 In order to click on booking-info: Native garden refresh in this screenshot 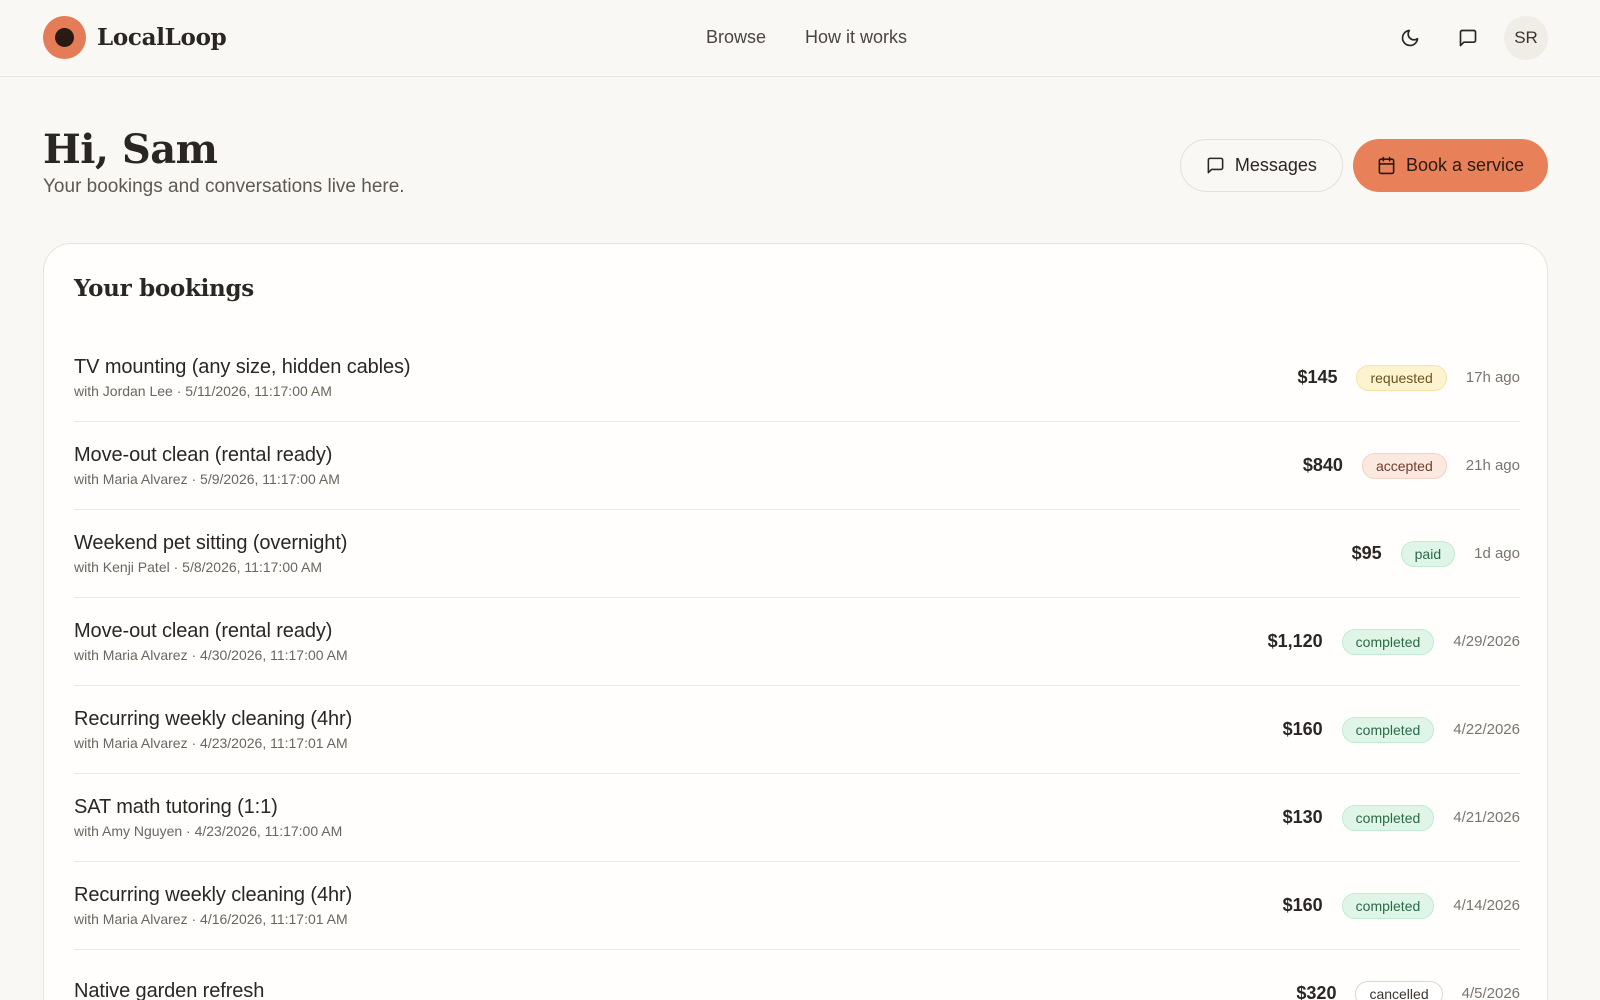, I will do `click(169, 990)`.